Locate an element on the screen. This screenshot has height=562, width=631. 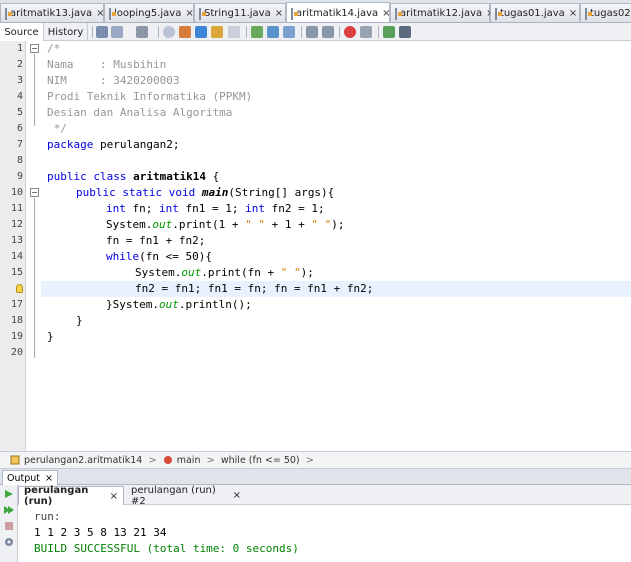
method-name: main is located at coordinates (215, 192).